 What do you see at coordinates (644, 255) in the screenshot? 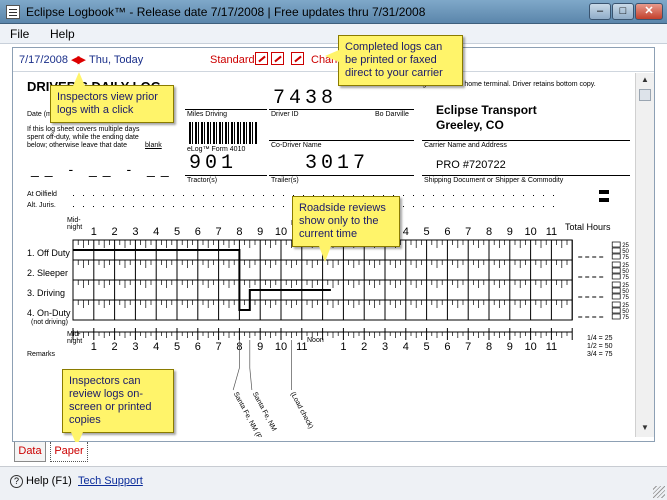
I see `vertical-scrollbar: ▲ ▼` at bounding box center [644, 255].